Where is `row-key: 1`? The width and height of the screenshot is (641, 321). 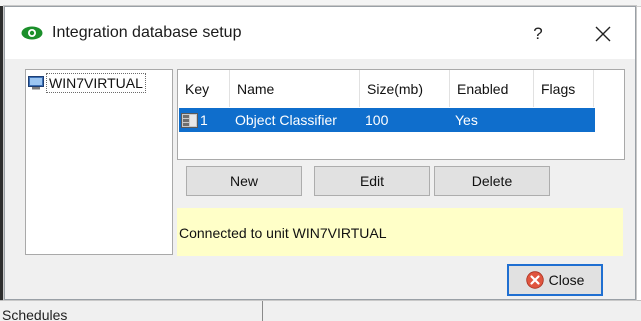 row-key: 1 is located at coordinates (204, 120).